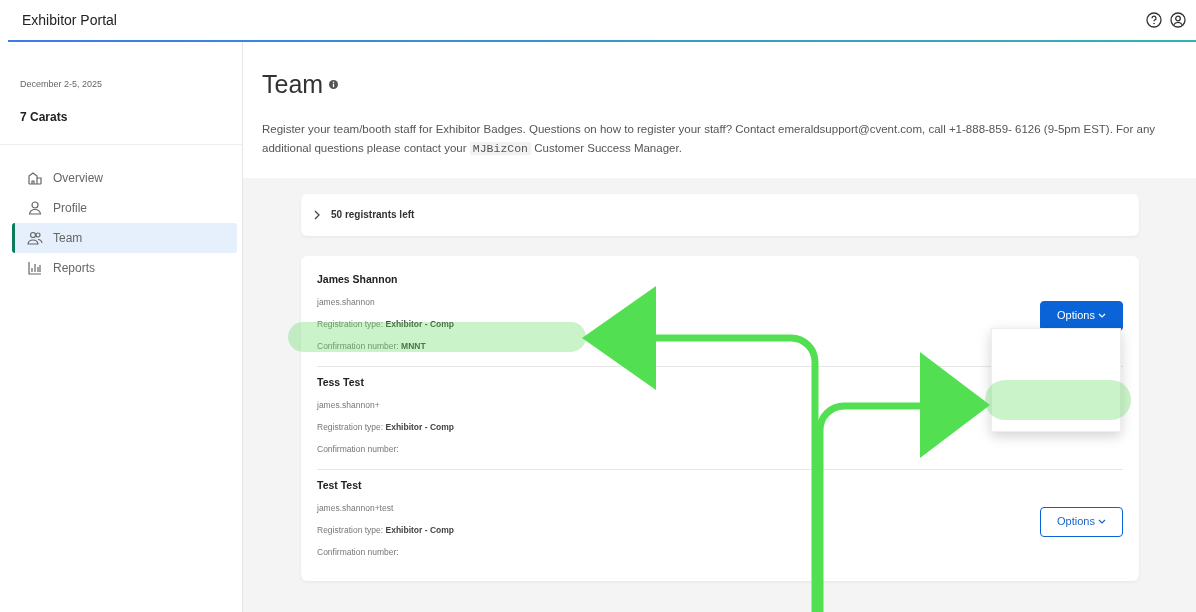 The height and width of the screenshot is (612, 1196). I want to click on person-icon, so click(35, 207).